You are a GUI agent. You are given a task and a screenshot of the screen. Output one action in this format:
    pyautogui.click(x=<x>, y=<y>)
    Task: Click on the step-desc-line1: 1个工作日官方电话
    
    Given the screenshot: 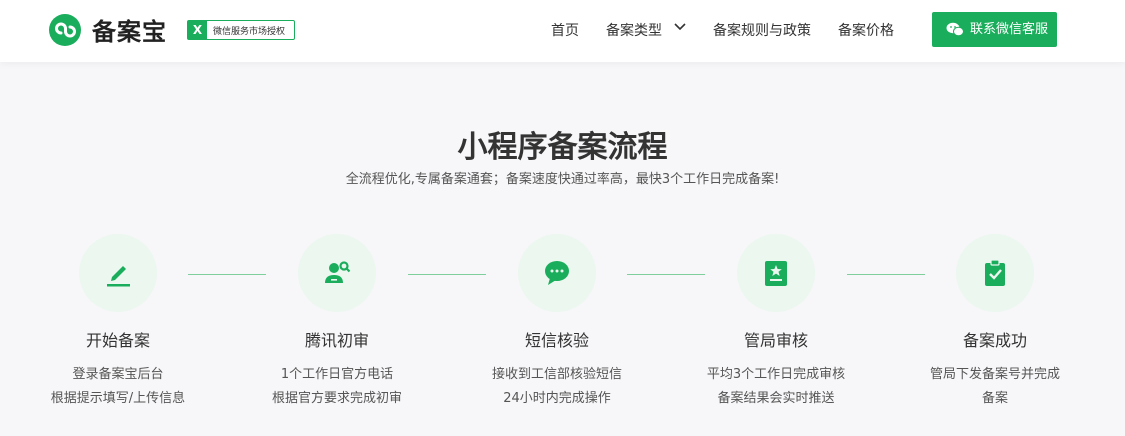 What is the action you would take?
    pyautogui.click(x=337, y=374)
    